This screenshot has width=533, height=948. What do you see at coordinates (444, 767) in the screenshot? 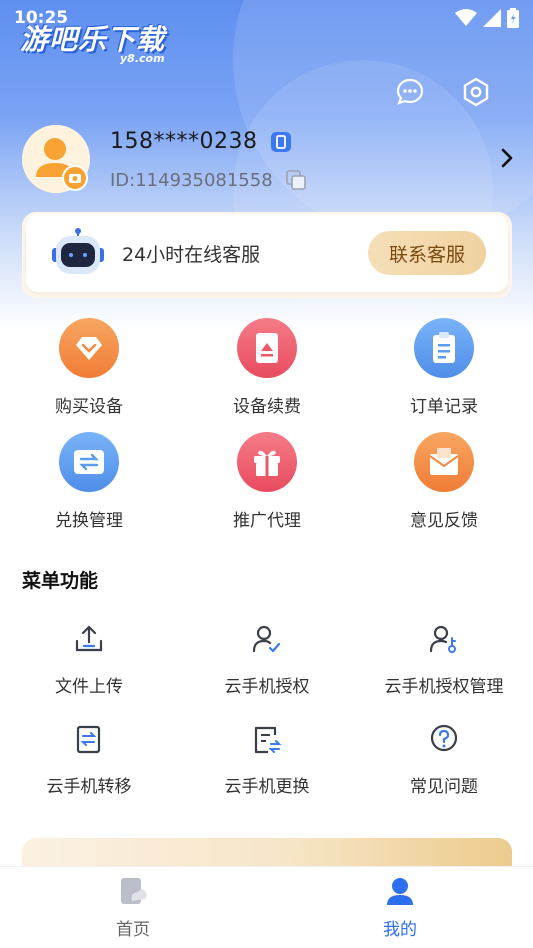
I see `menu-item-faq: 常见问题` at bounding box center [444, 767].